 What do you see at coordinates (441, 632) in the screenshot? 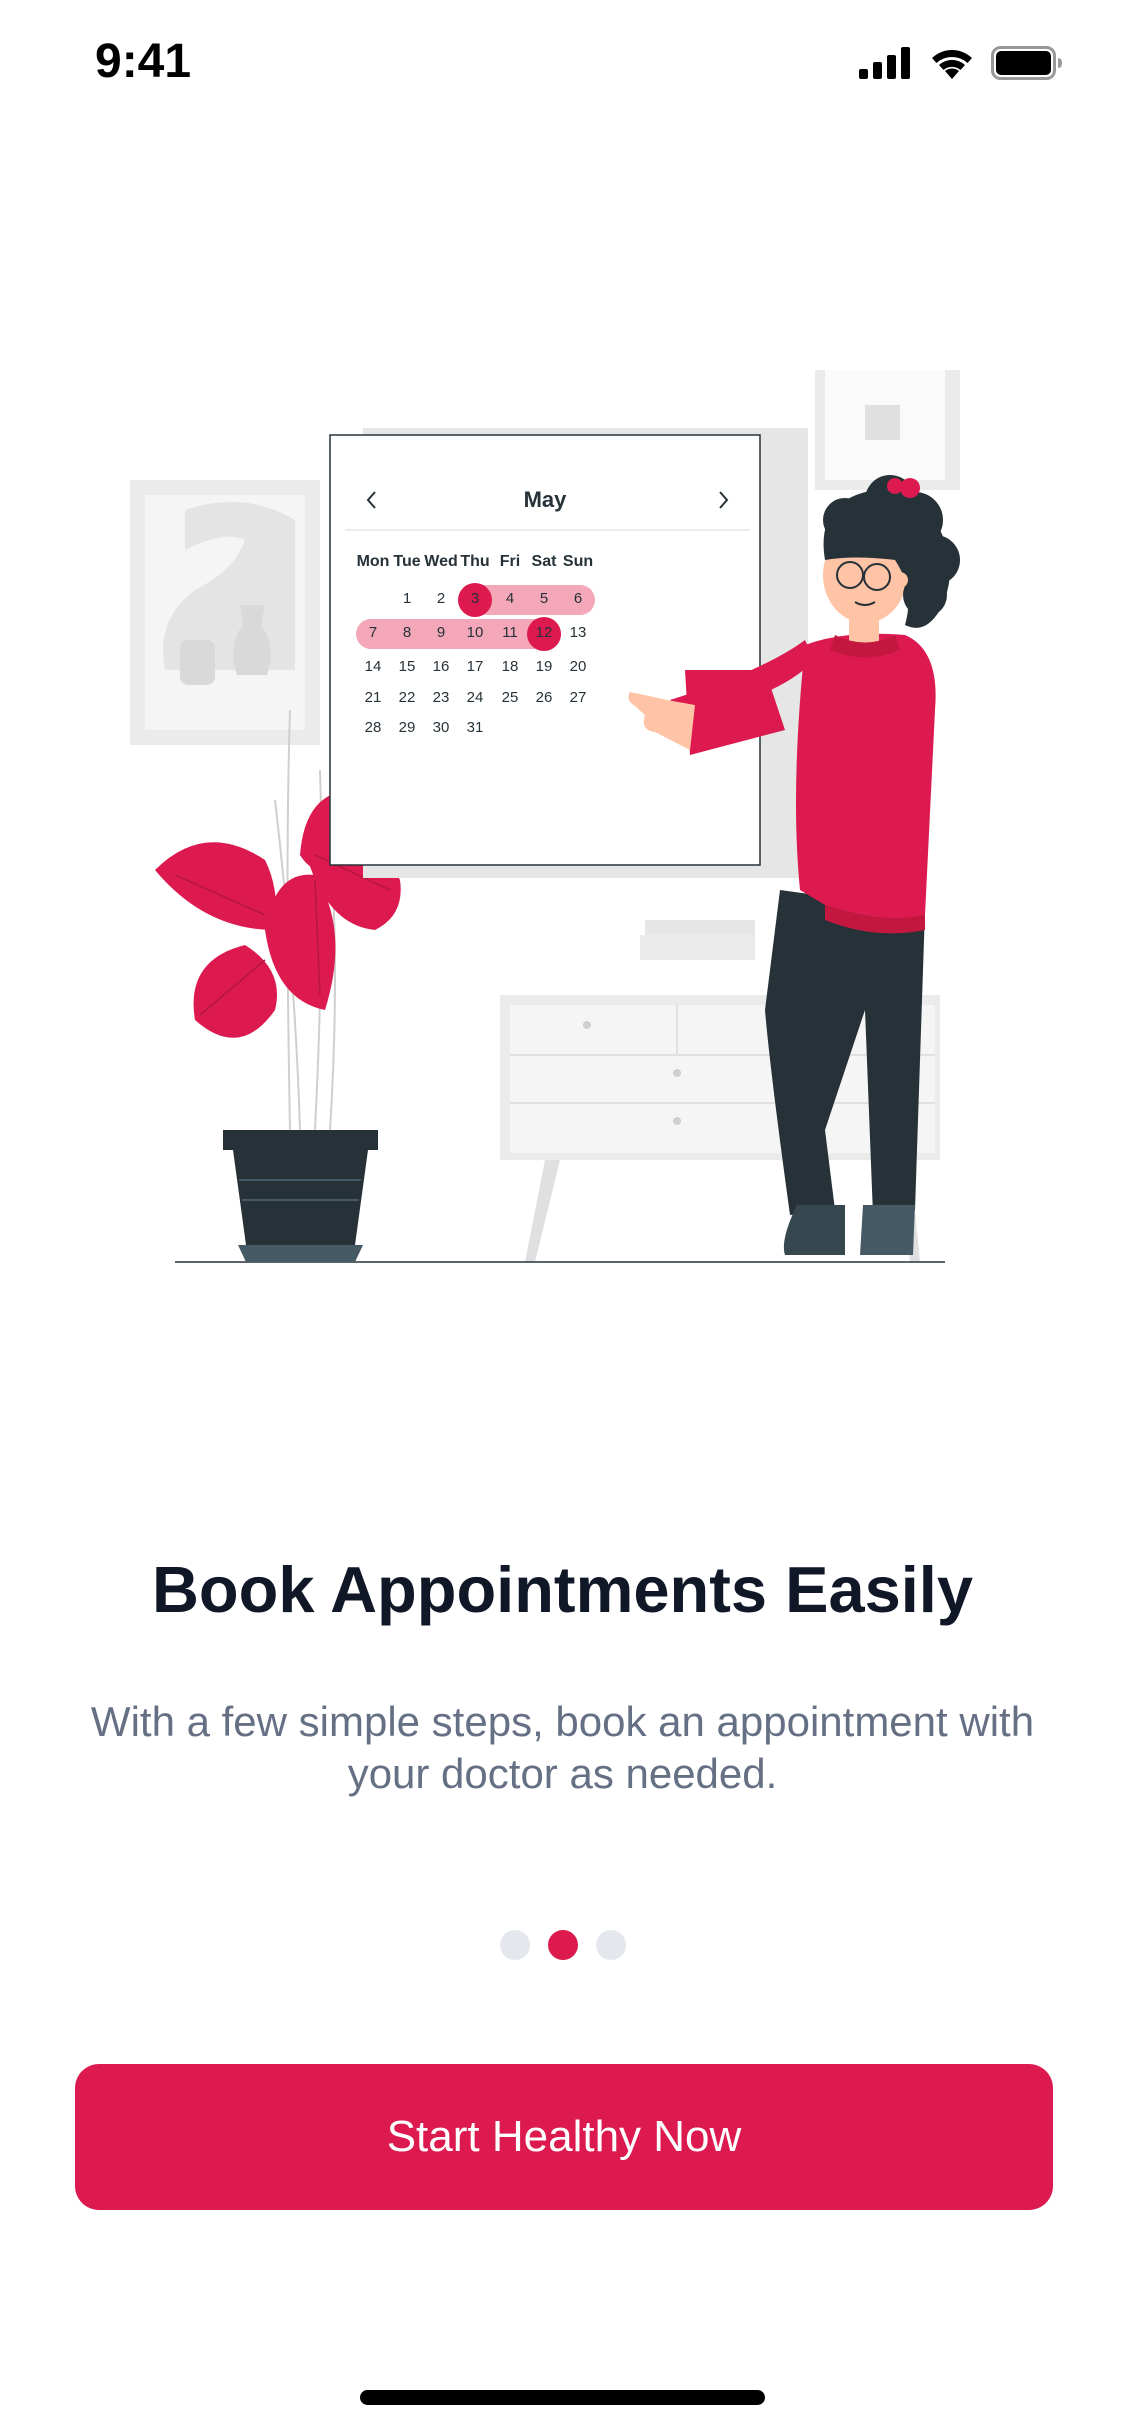
I see `calendar-day: 9` at bounding box center [441, 632].